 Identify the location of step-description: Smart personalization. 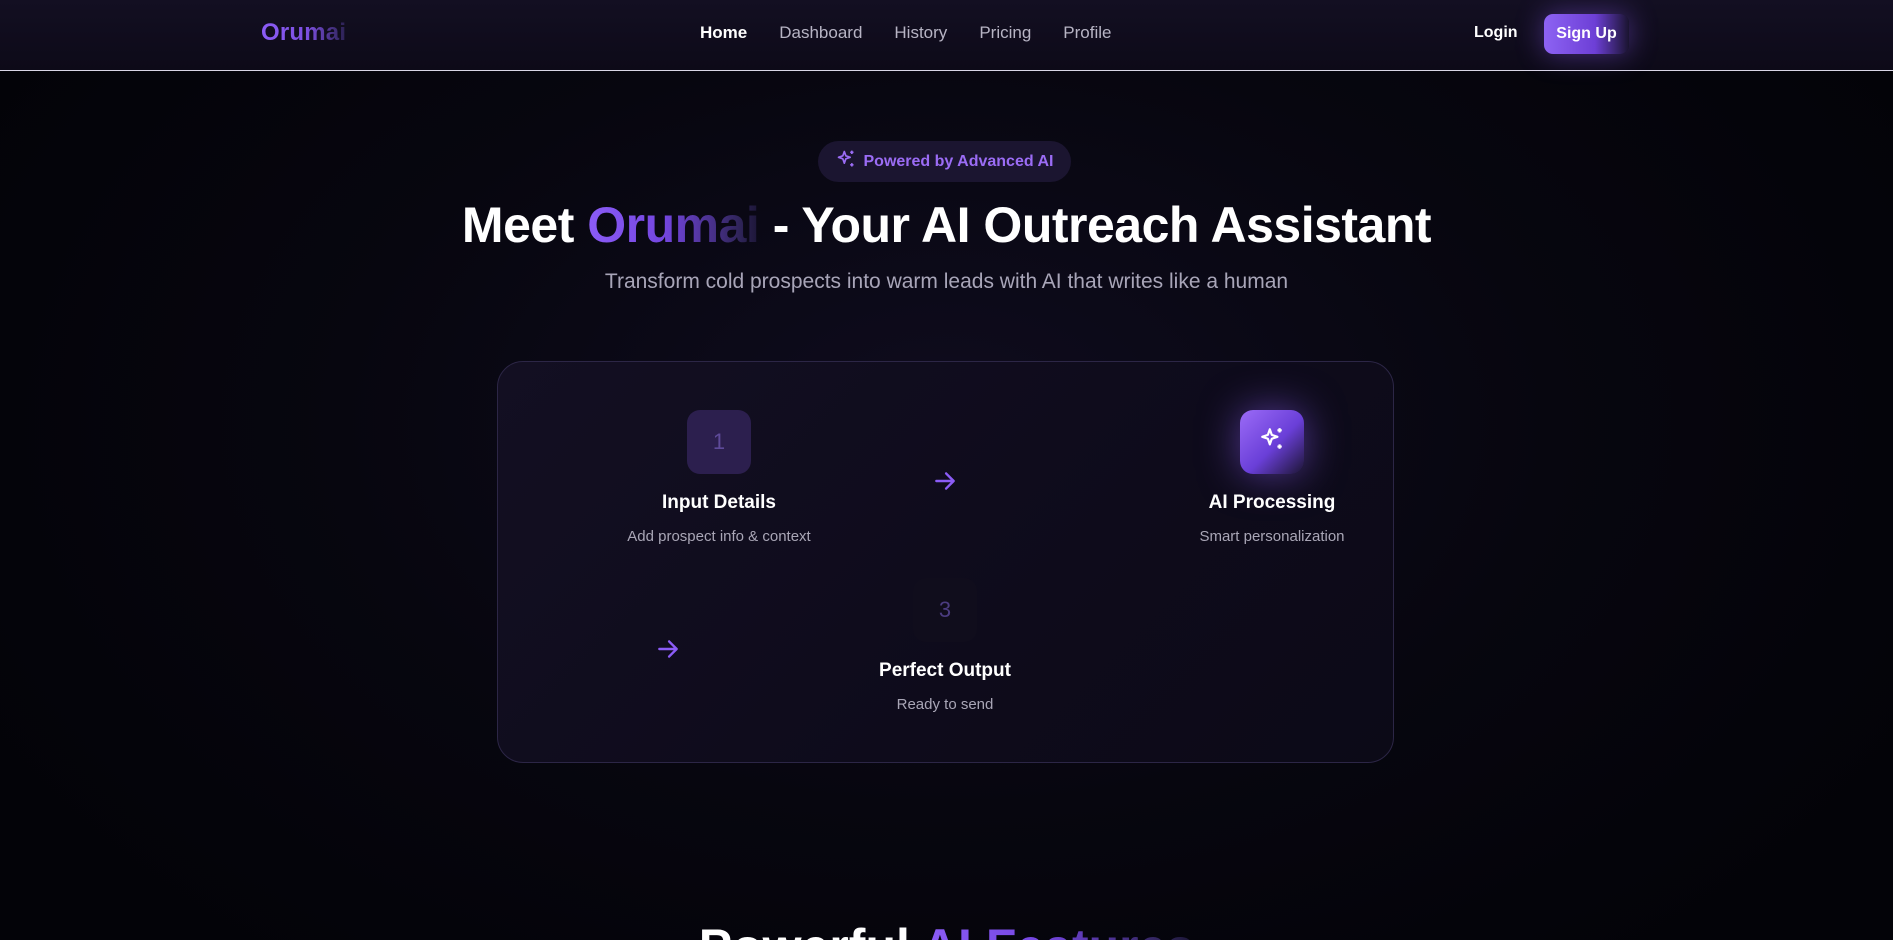
(1272, 536).